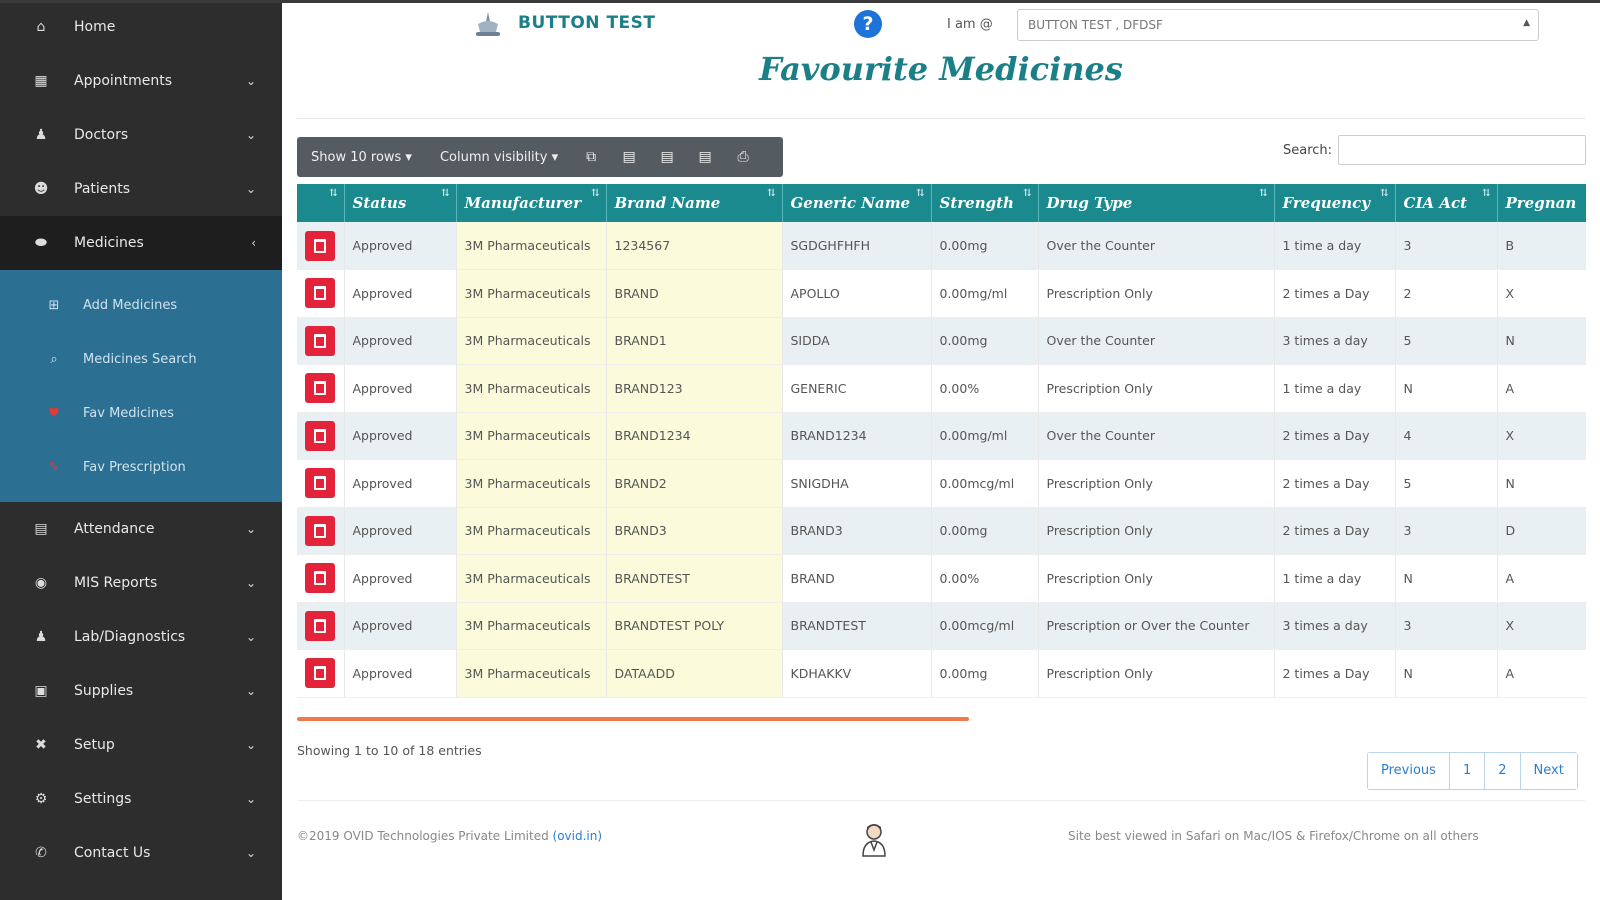 This screenshot has width=1600, height=900. I want to click on column-header-frequency: Frequency ⇅, so click(1335, 203).